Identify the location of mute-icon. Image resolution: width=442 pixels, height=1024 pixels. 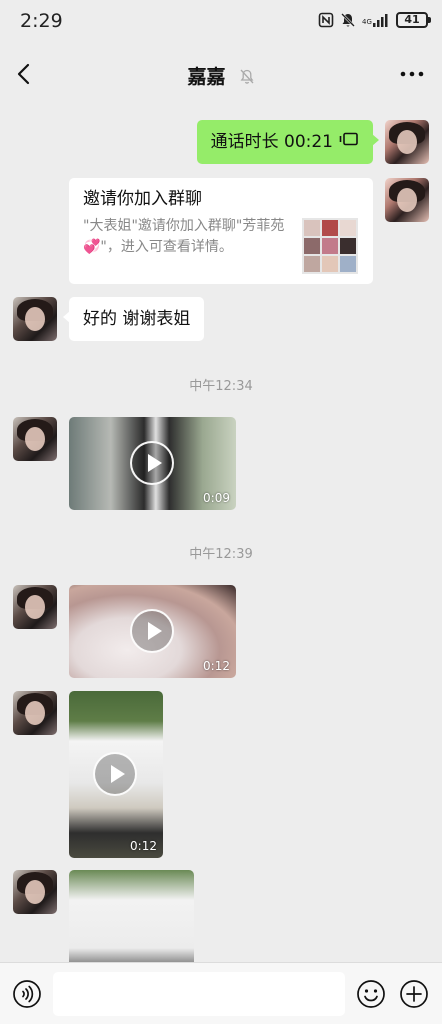
(348, 20).